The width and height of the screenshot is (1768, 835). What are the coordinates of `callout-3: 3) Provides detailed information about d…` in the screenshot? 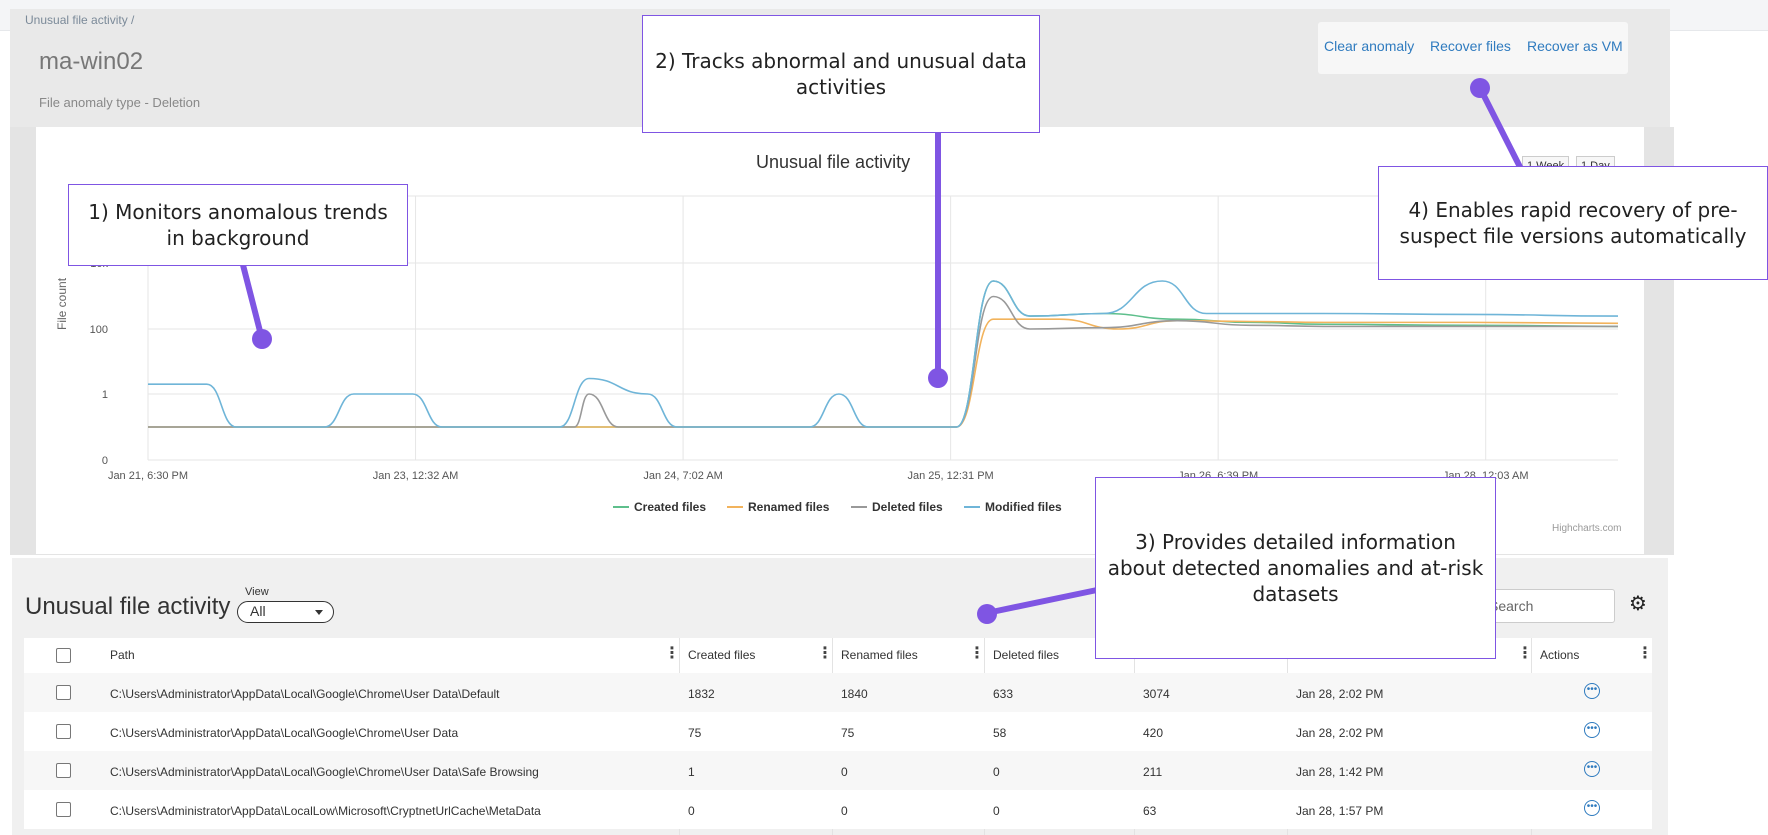 It's located at (1295, 568).